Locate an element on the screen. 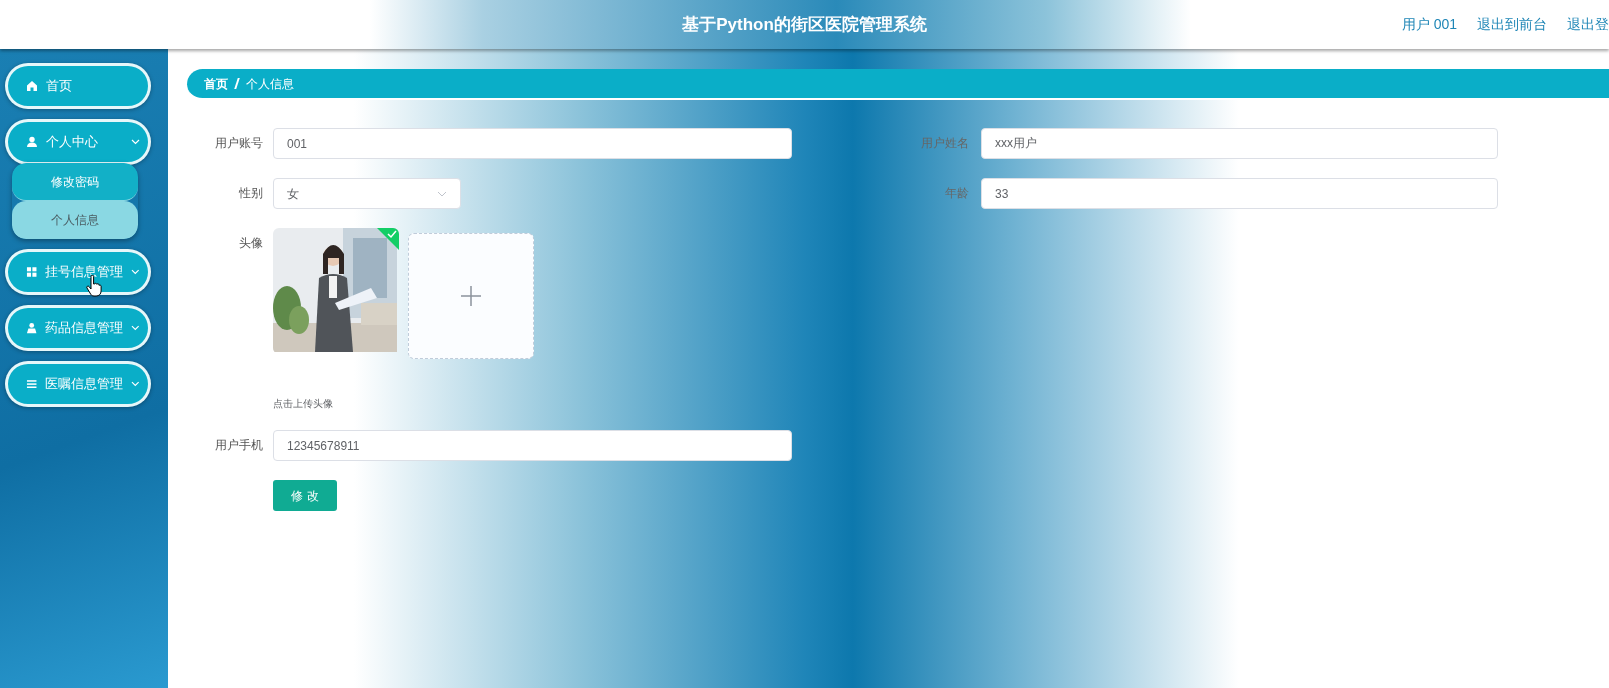 The image size is (1609, 688). page-title: 基于Python的街区医院管理系统 is located at coordinates (804, 24).